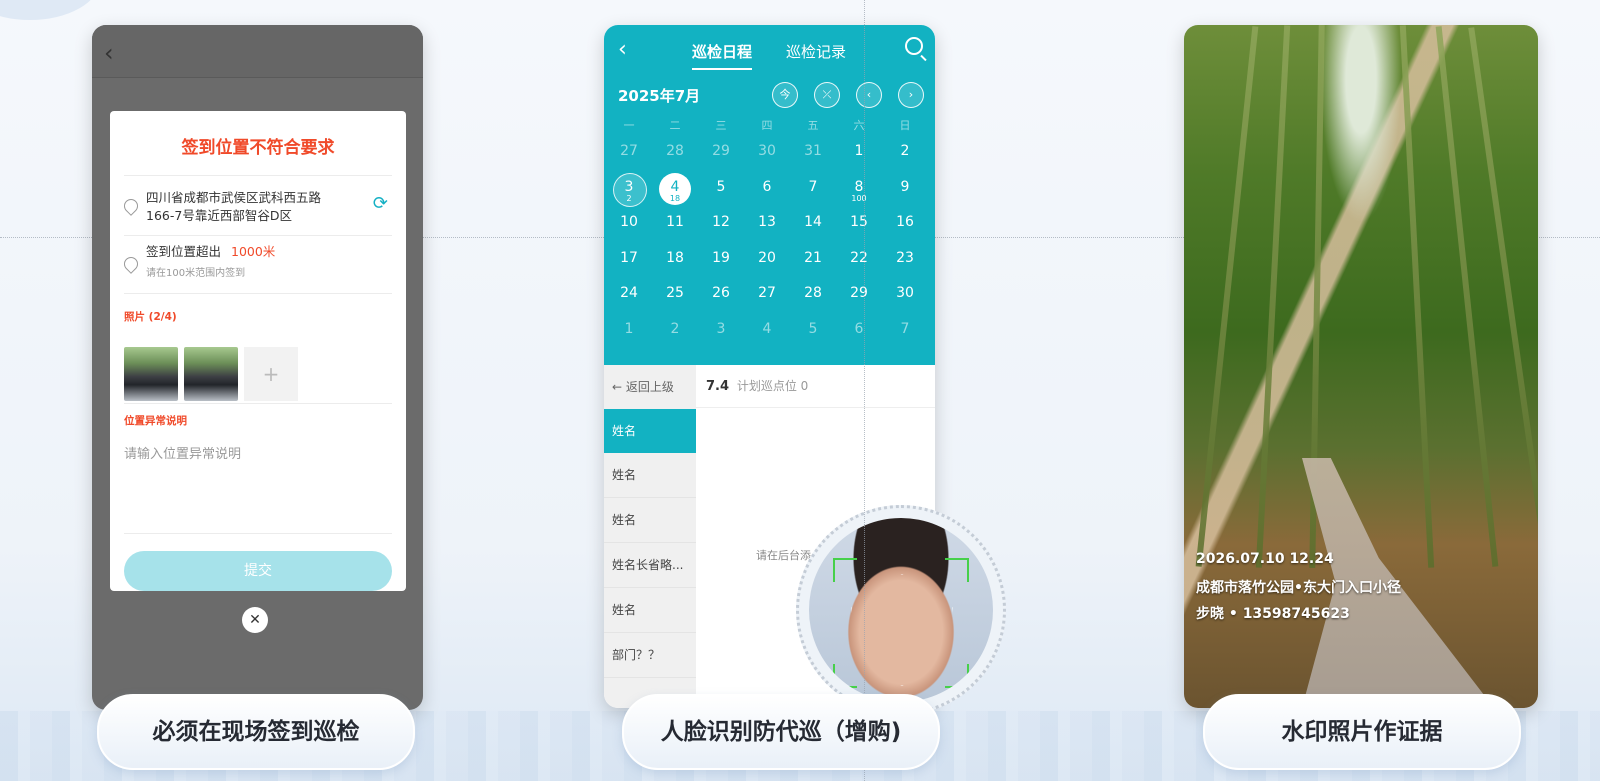  I want to click on calendar-day: 4 18, so click(675, 191).